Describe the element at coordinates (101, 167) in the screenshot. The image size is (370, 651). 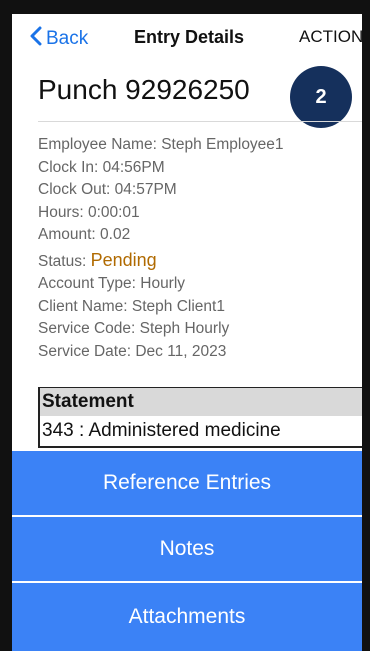
I see `clock-in: Clock In: 04:56PM` at that location.